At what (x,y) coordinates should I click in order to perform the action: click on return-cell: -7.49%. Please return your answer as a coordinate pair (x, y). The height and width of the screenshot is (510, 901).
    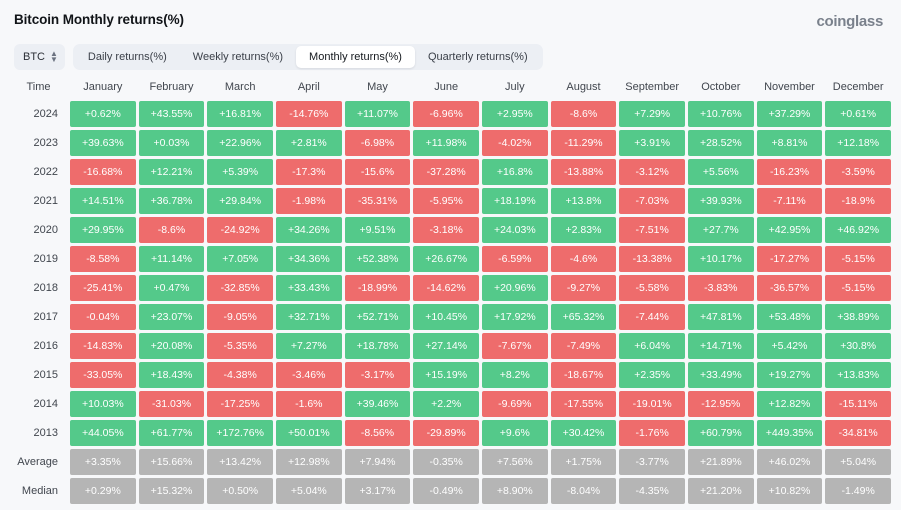
    Looking at the image, I should click on (583, 346).